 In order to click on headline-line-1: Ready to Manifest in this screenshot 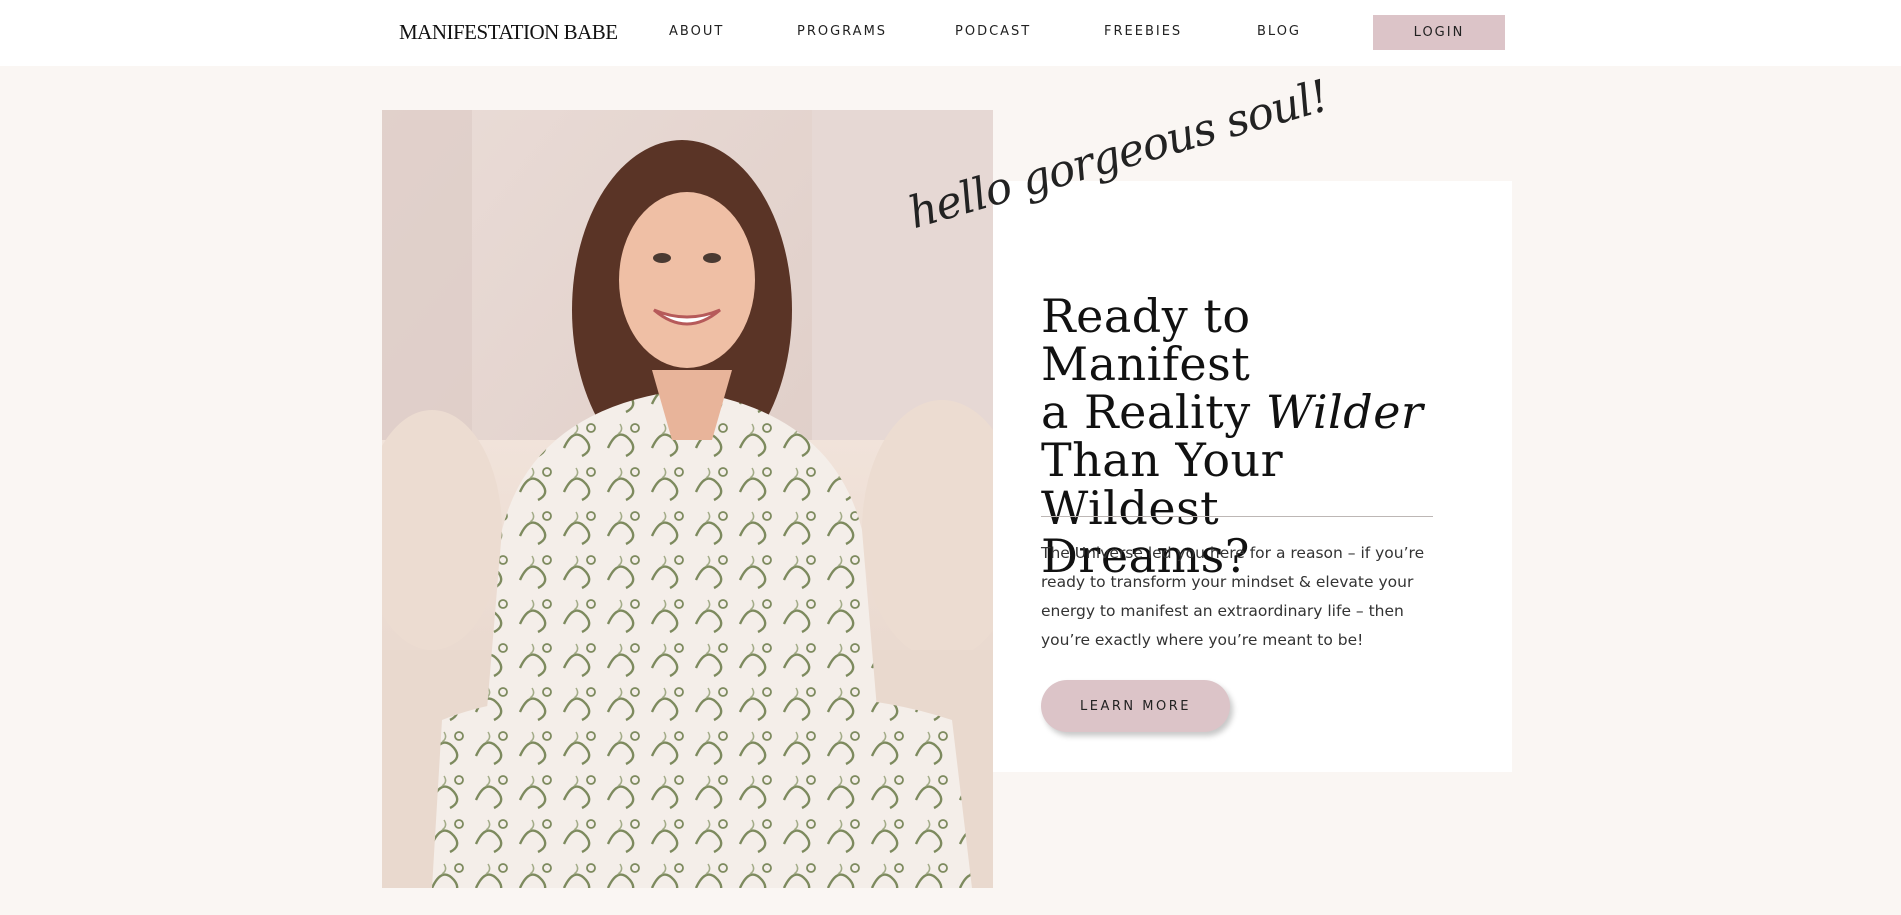, I will do `click(1146, 340)`.